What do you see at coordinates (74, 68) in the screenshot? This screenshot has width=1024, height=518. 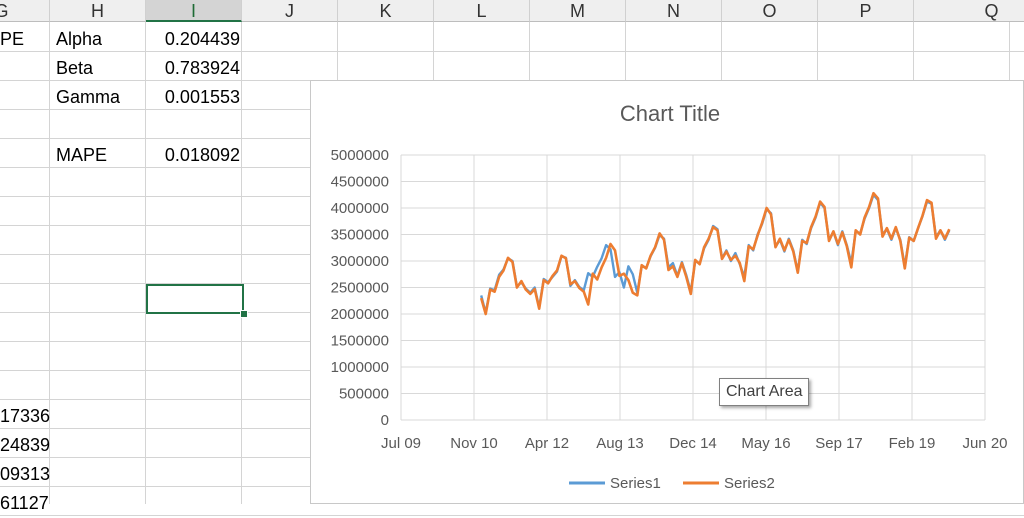 I see `cell-beta-label: Beta` at bounding box center [74, 68].